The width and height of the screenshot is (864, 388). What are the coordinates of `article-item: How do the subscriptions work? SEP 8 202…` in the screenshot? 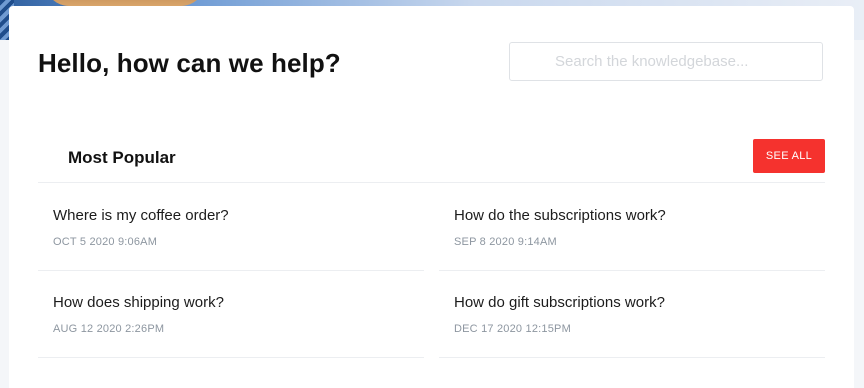 It's located at (632, 227).